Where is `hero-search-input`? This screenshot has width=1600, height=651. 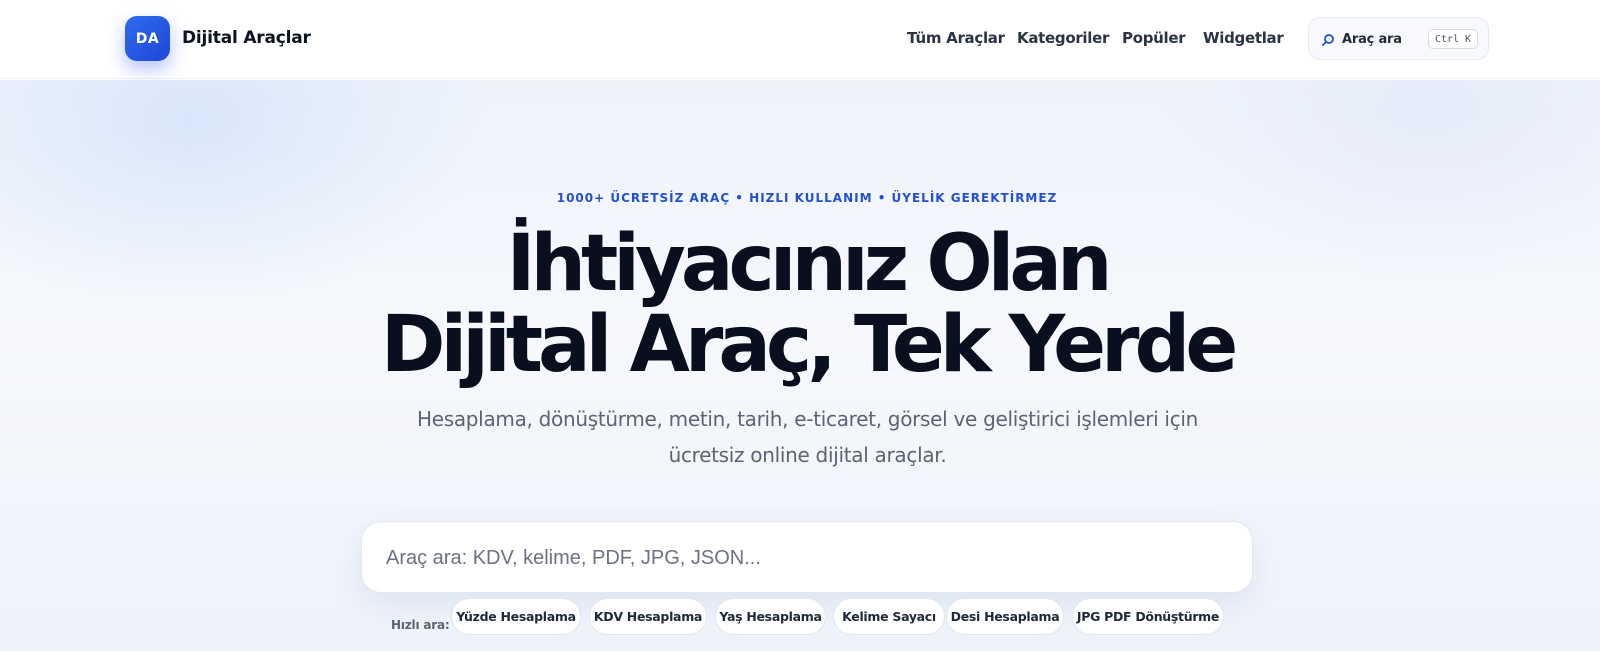 hero-search-input is located at coordinates (806, 558).